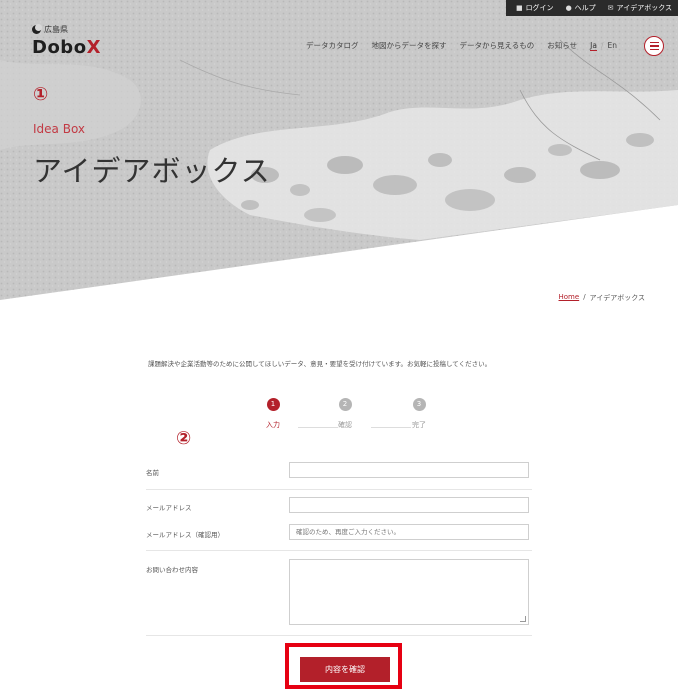  I want to click on prefecture-emblem-icon, so click(37, 29).